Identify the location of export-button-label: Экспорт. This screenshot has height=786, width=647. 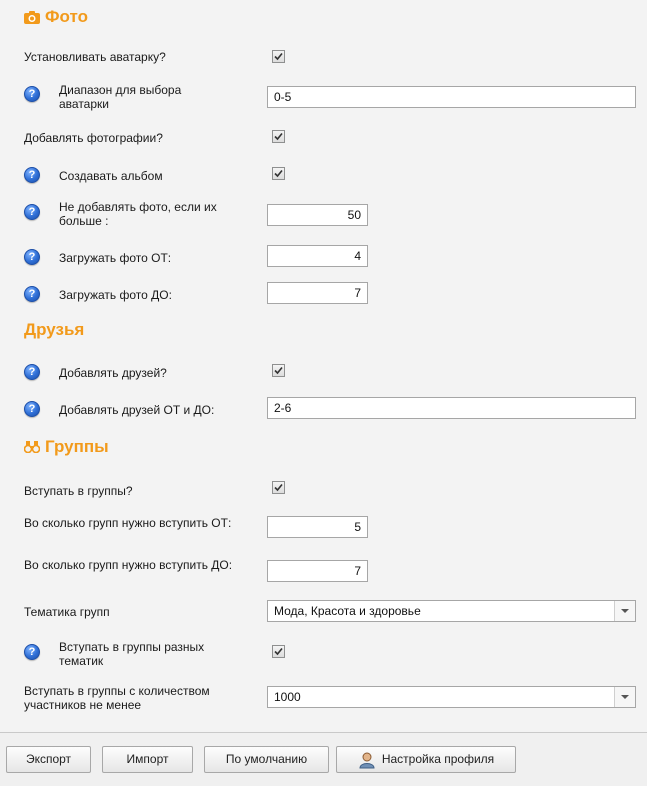
(48, 759).